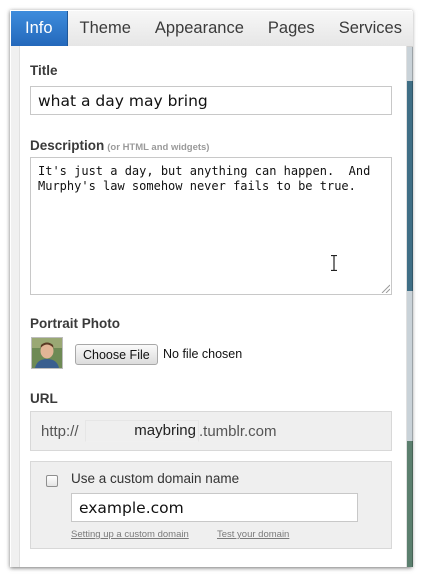 This screenshot has width=431, height=586. Describe the element at coordinates (116, 354) in the screenshot. I see `choose-file-button: Choose File` at that location.